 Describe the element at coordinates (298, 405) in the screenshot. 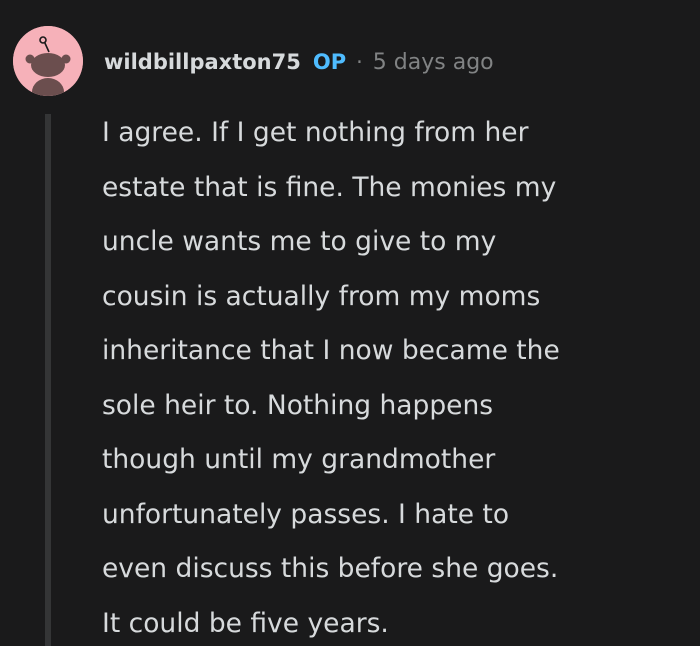

I see `comment-body-line: sole heir to. Nothing happens` at that location.